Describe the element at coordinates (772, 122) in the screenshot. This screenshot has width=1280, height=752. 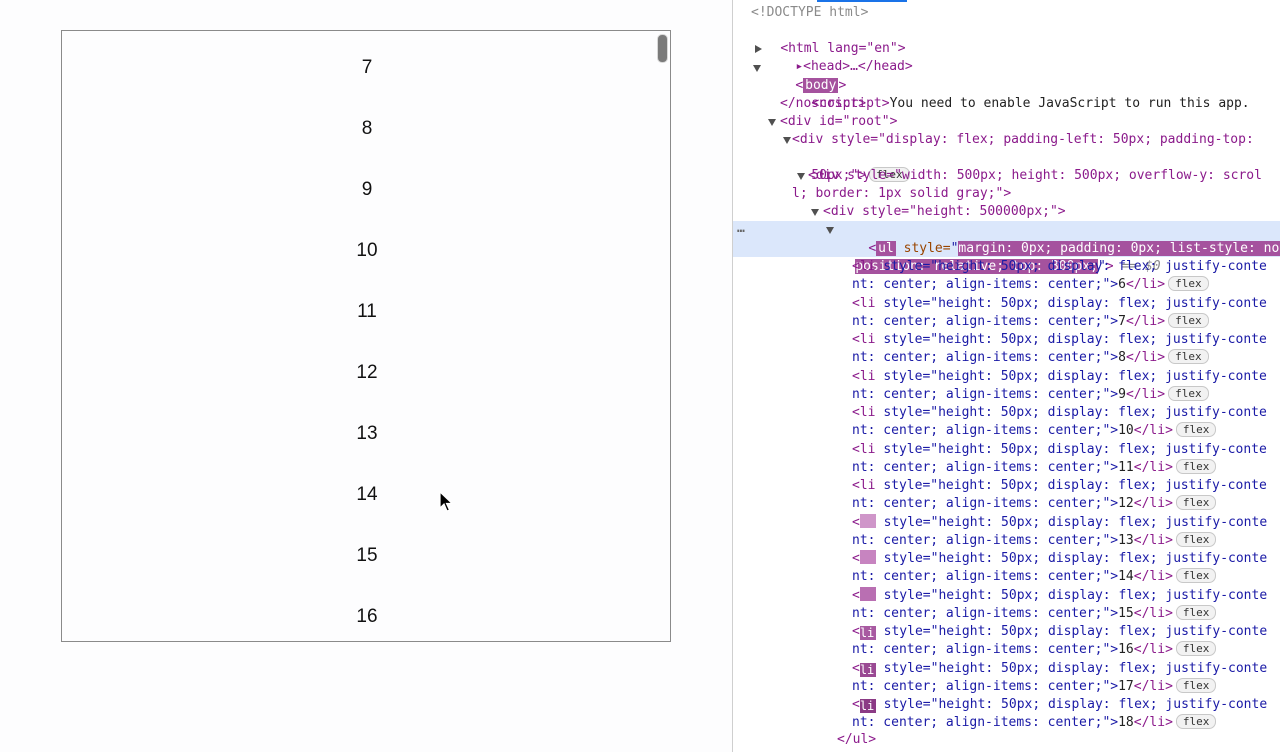
I see `collapse-root-icon` at that location.